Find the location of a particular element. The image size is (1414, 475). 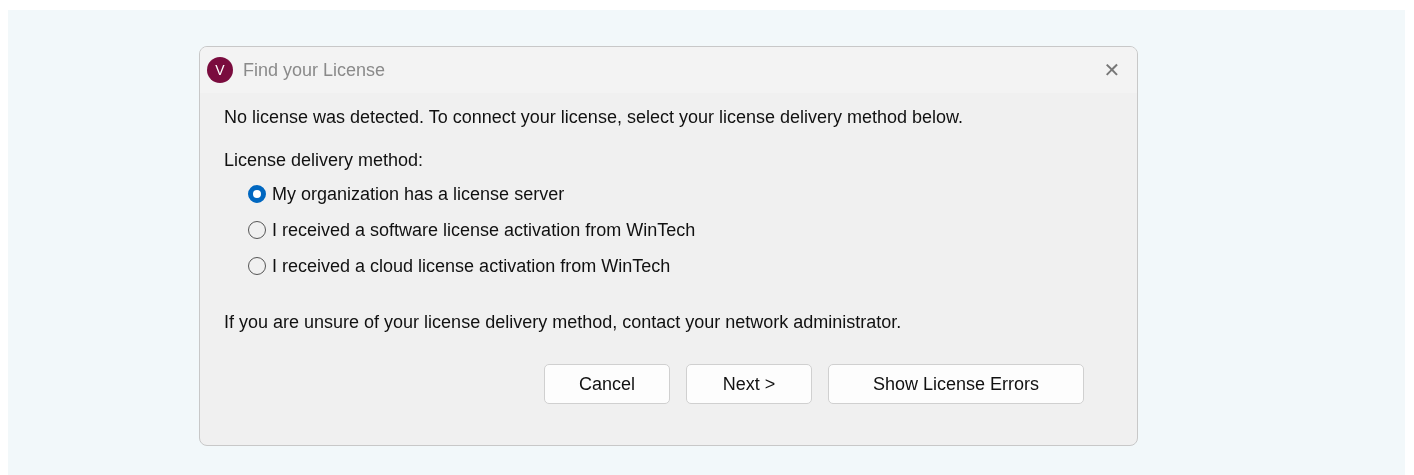

dialog-button: Show License Errors is located at coordinates (956, 384).